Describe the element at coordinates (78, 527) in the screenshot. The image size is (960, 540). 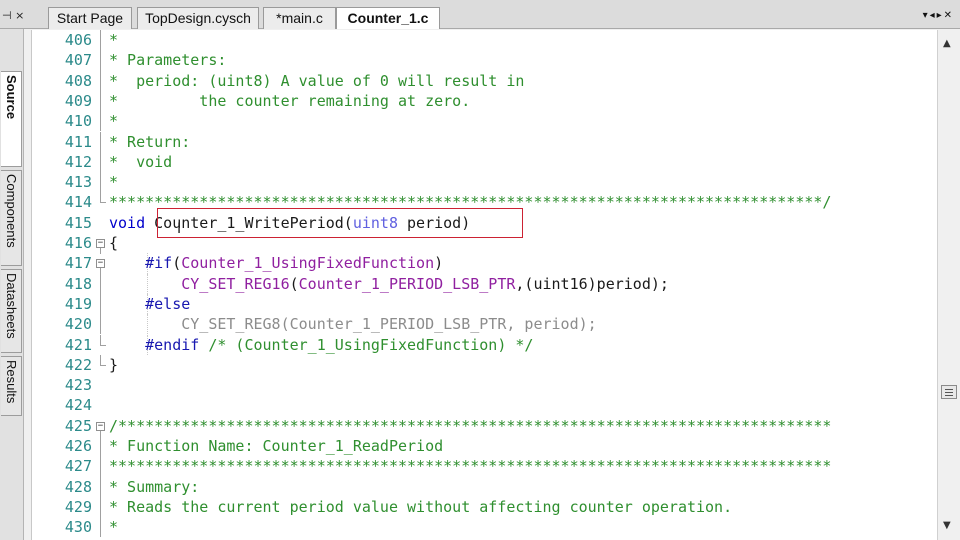
I see `line-number: 430` at that location.